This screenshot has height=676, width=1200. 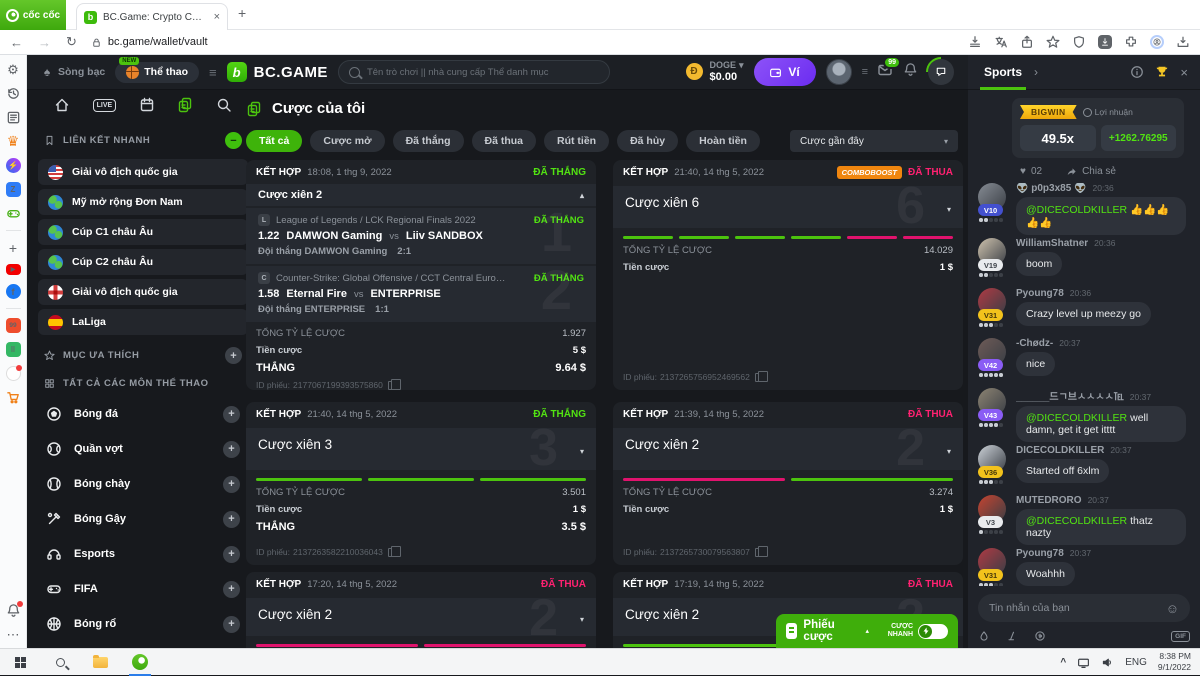 What do you see at coordinates (1084, 608) in the screenshot?
I see `chat-message-input: Tin nhắn của bạn ☺` at bounding box center [1084, 608].